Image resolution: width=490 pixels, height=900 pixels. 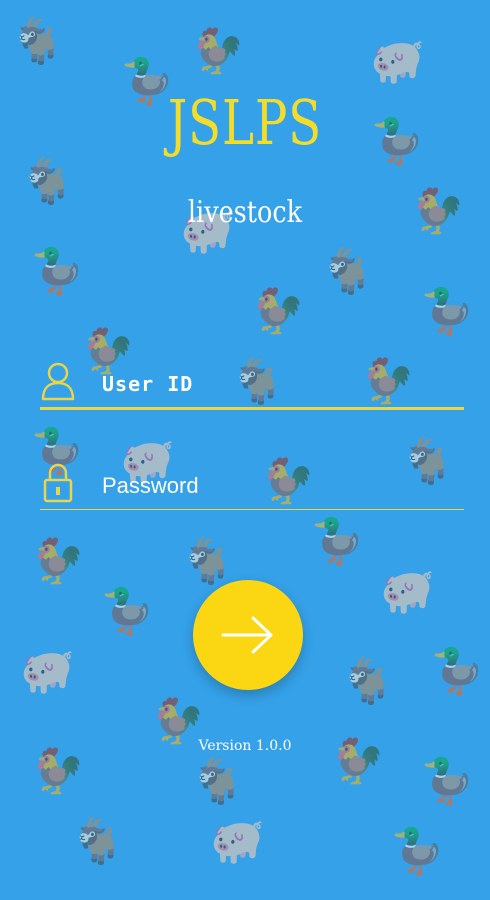 What do you see at coordinates (283, 486) in the screenshot?
I see `password-input` at bounding box center [283, 486].